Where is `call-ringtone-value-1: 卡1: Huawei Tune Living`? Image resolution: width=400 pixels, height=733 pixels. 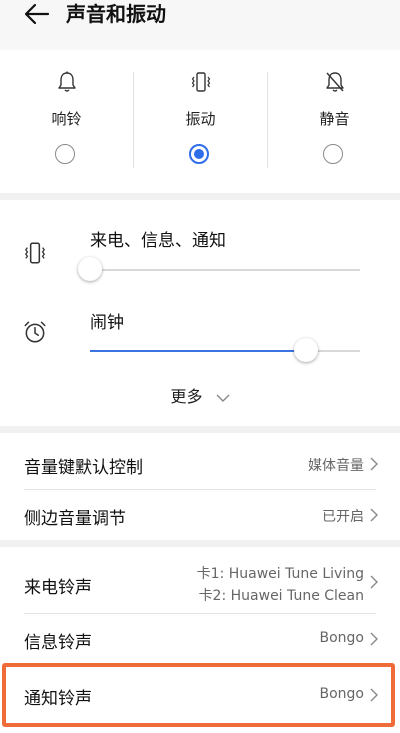 call-ringtone-value-1: 卡1: Huawei Tune Living is located at coordinates (280, 574).